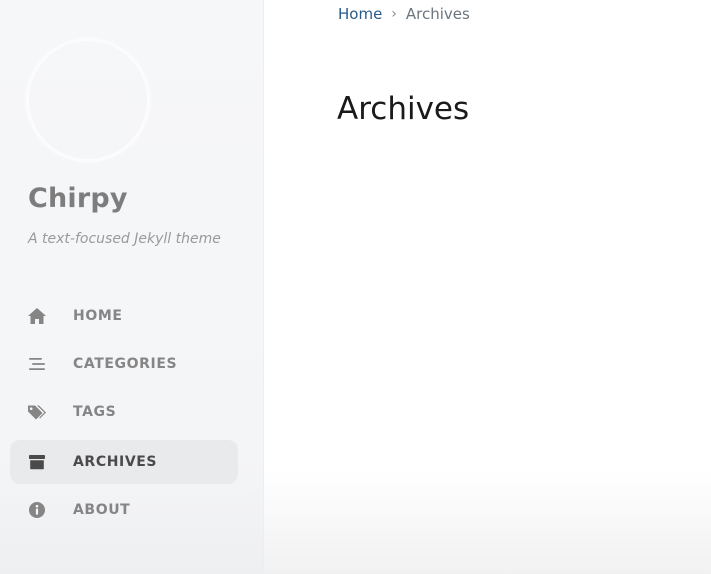  What do you see at coordinates (78, 198) in the screenshot?
I see `site-title: Chirpy` at bounding box center [78, 198].